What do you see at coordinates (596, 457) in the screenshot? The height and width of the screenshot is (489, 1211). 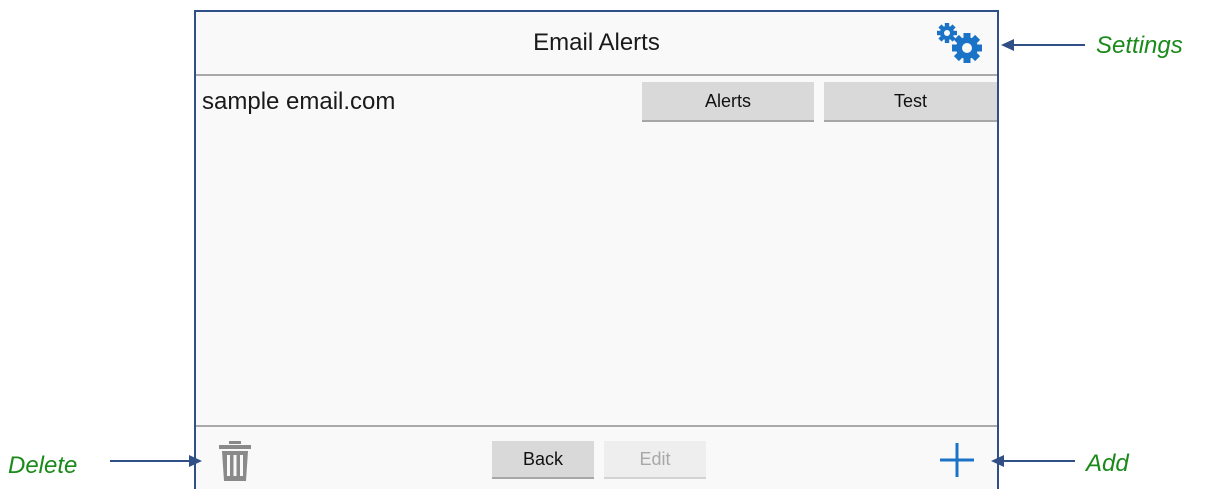 I see `footer-toolbar: Back Edit` at bounding box center [596, 457].